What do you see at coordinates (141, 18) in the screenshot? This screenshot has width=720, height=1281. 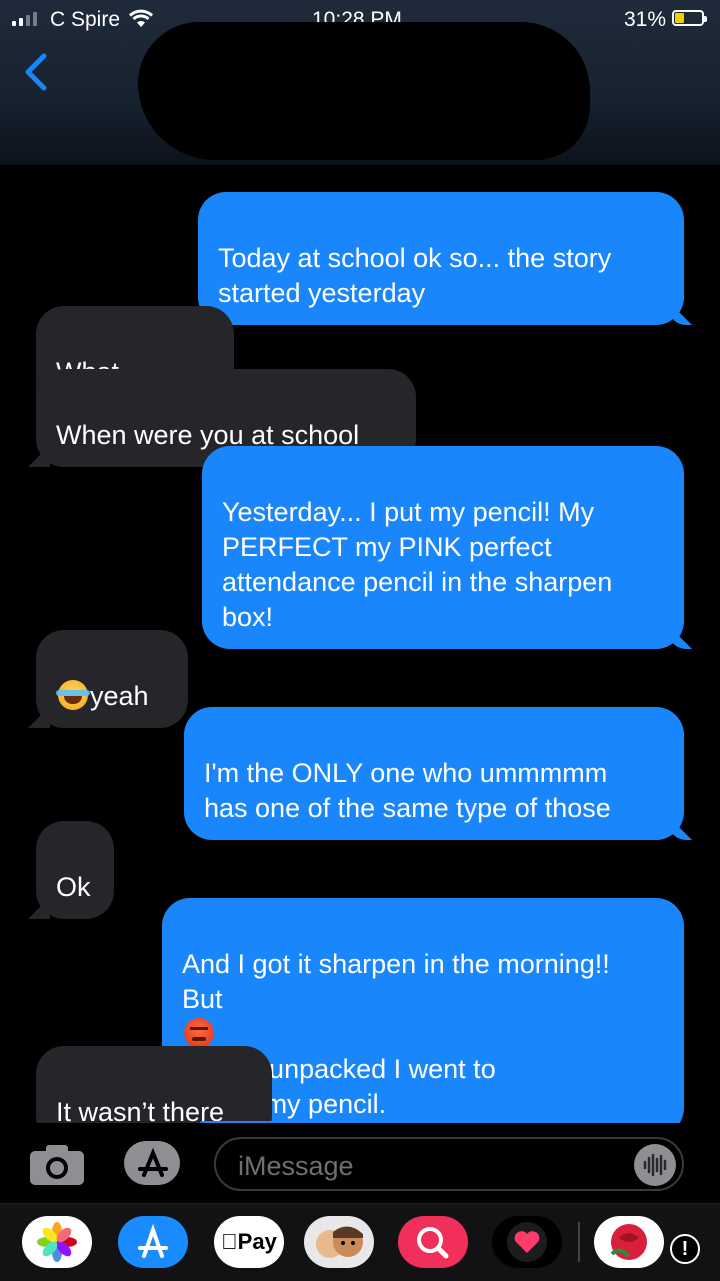 I see `wifi-icon` at bounding box center [141, 18].